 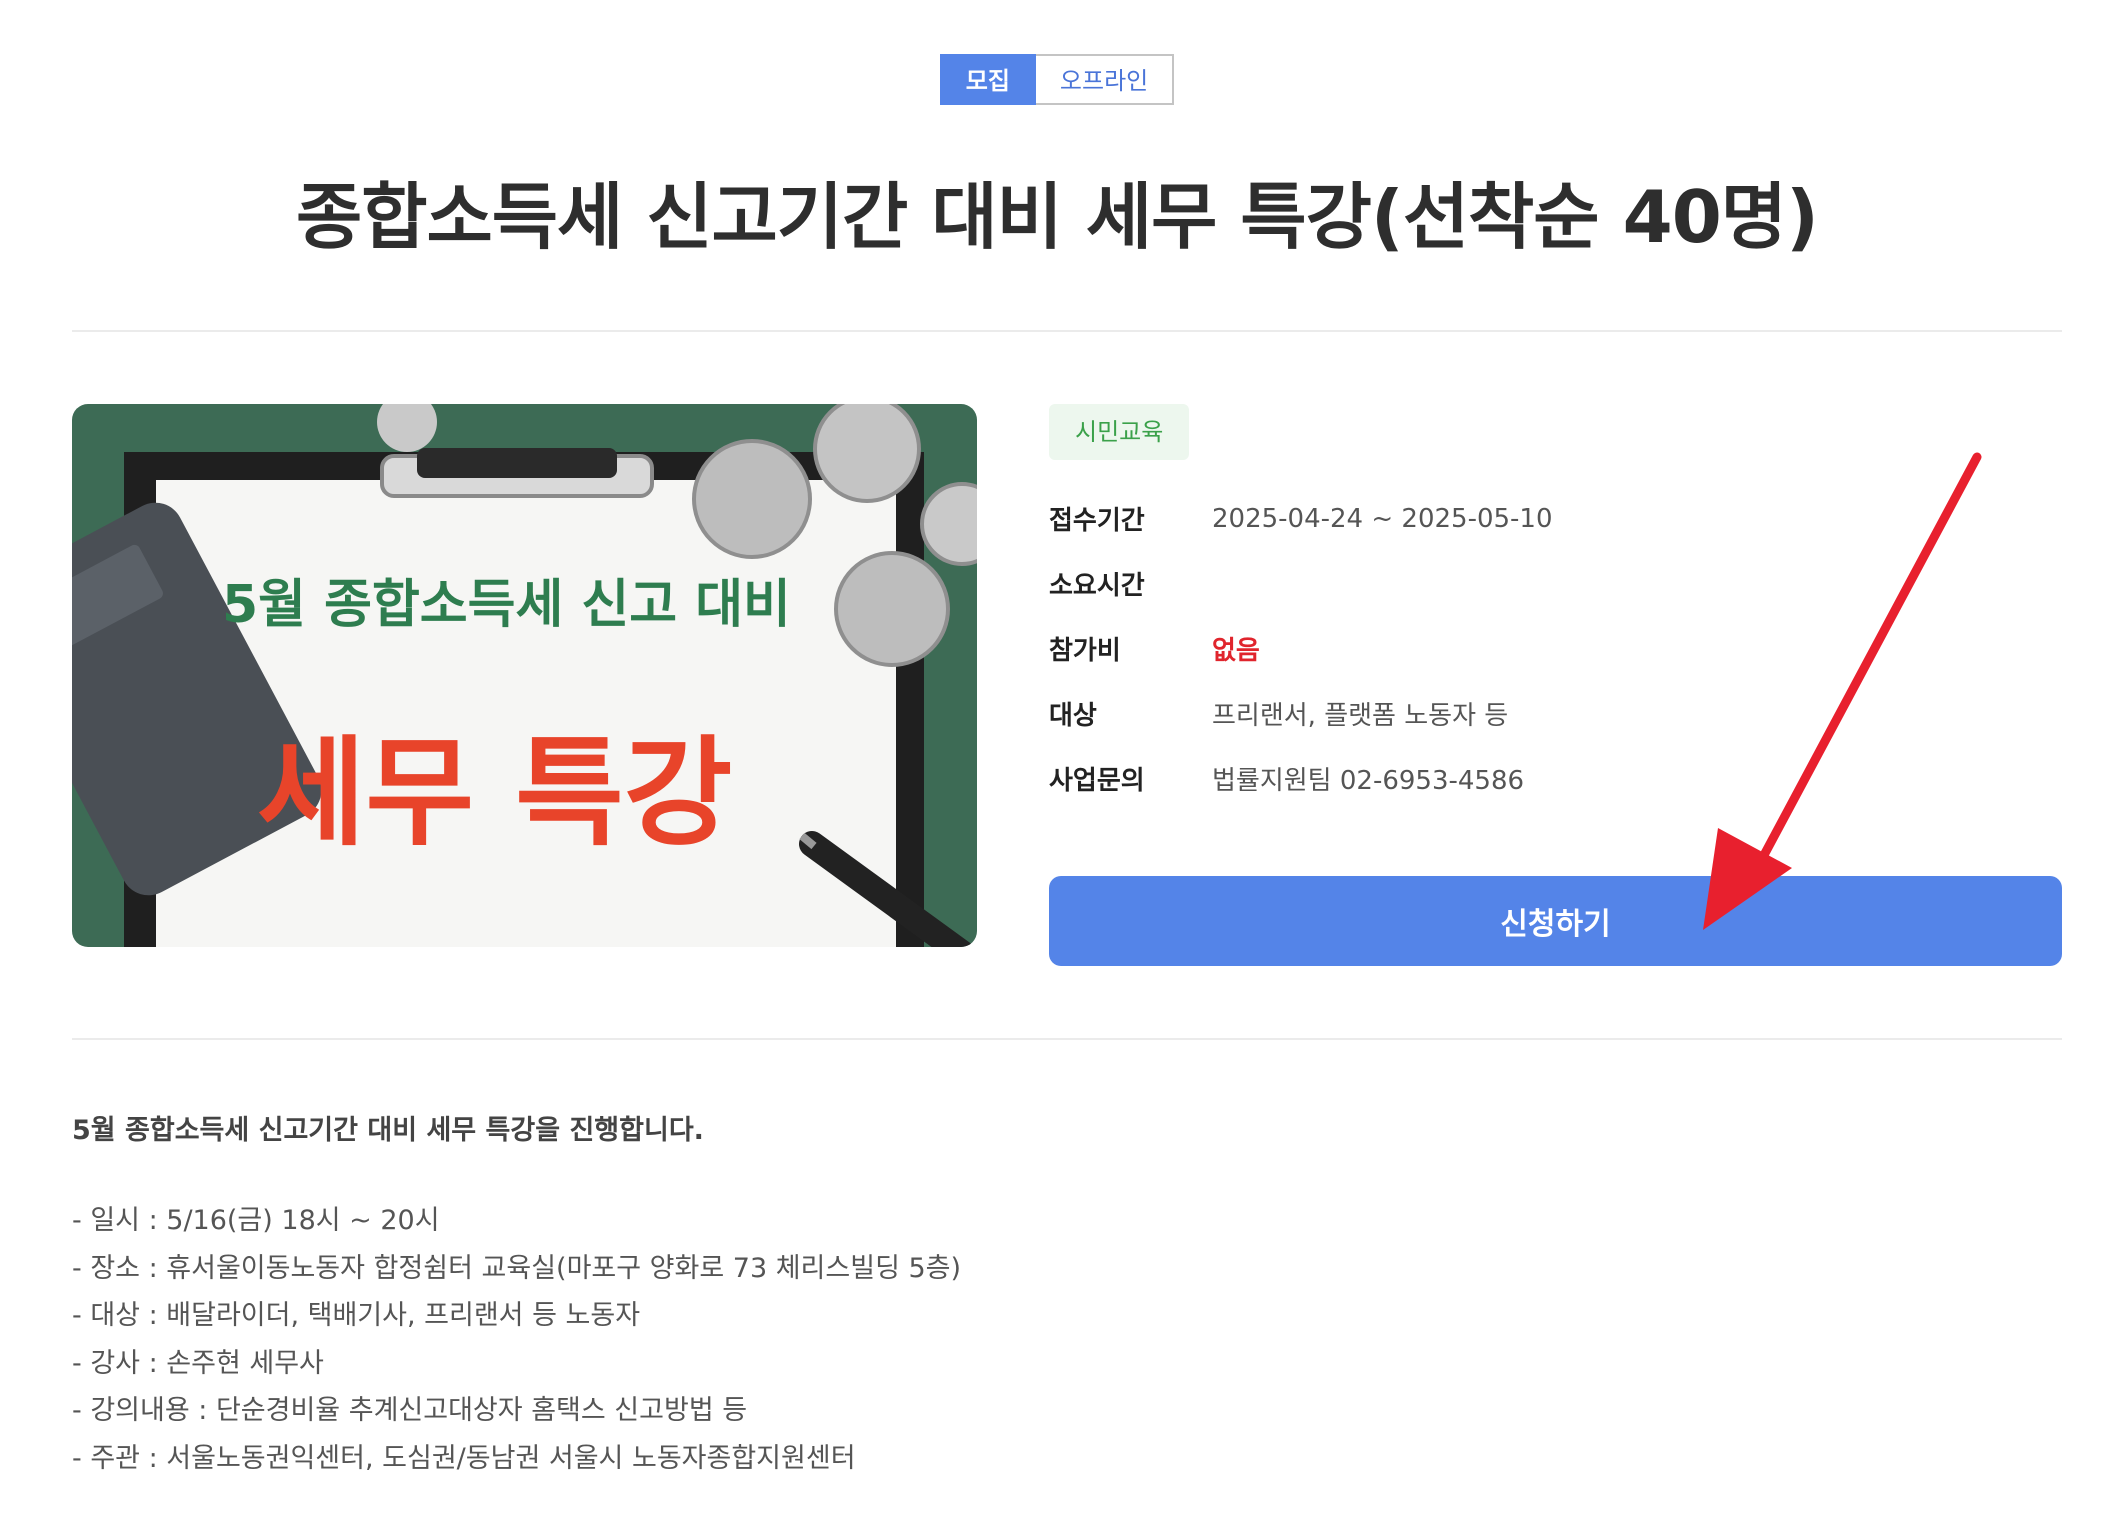 What do you see at coordinates (464, 1458) in the screenshot?
I see `description-line: - 주관 : 서울노동권익센터, 도심권/동남권 서울시 노동자종합지원센터` at bounding box center [464, 1458].